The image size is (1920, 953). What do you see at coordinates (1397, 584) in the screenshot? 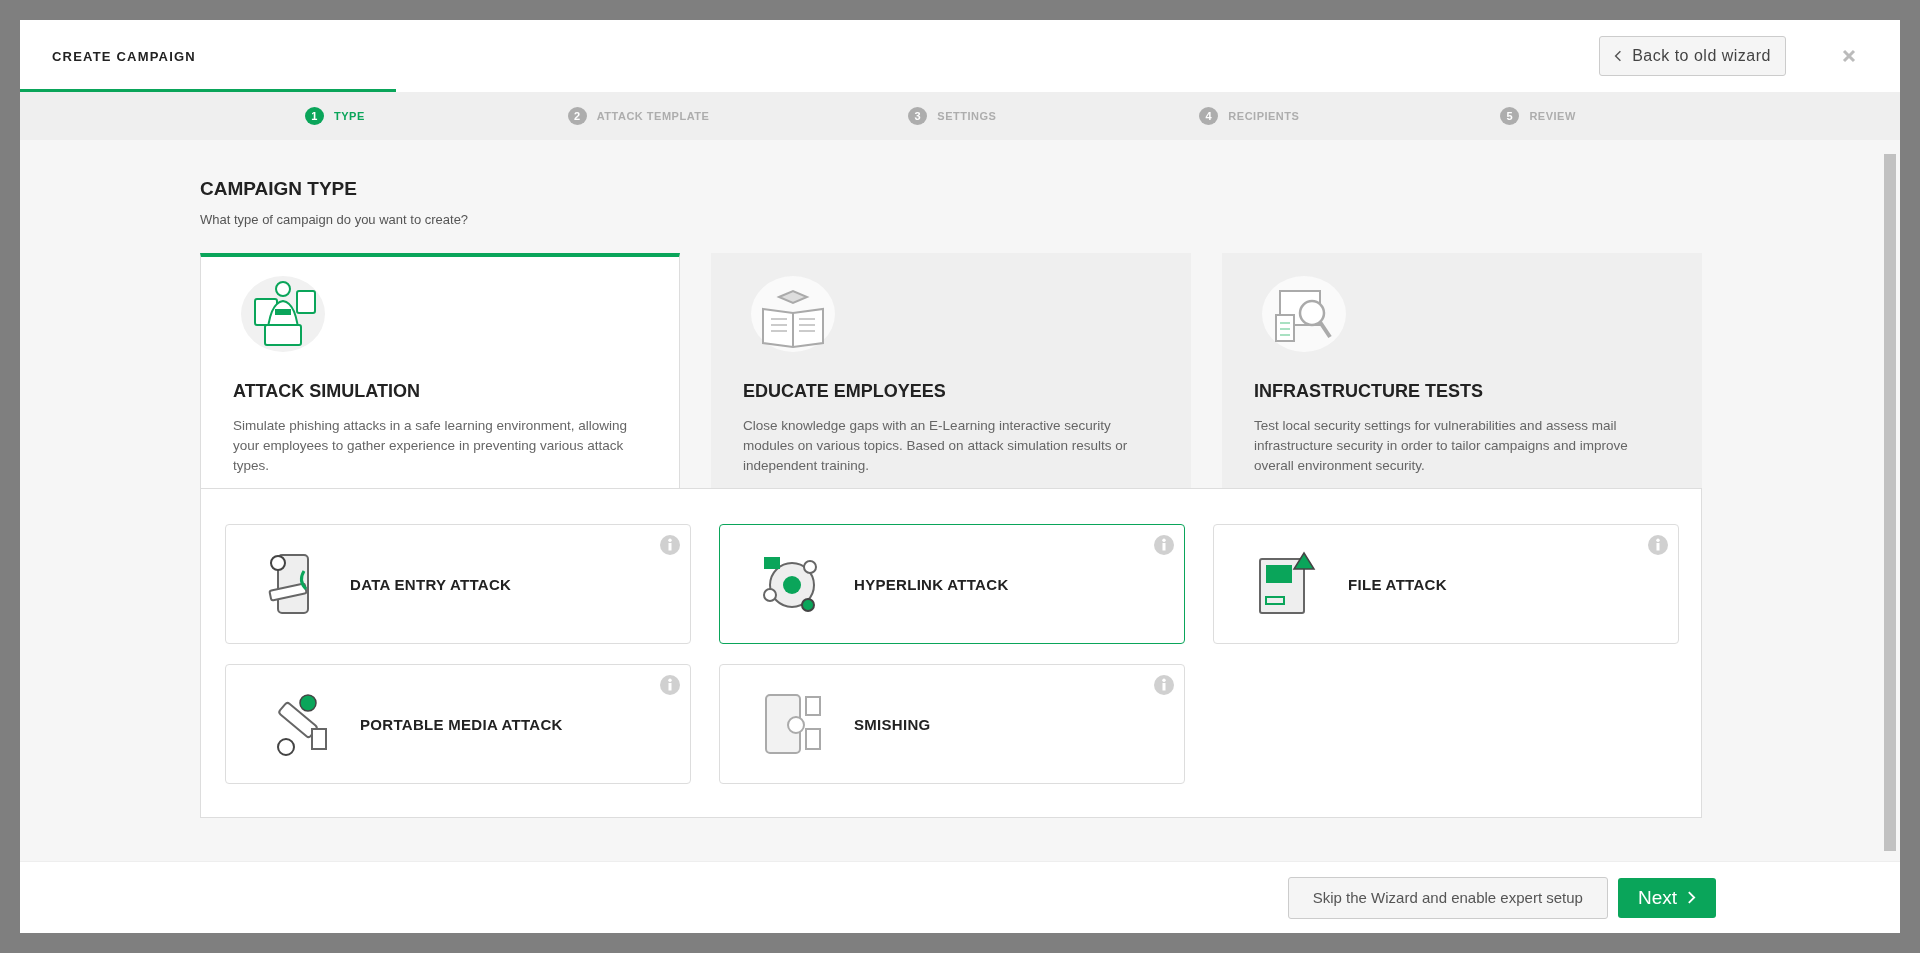
I see `attack-type-label: FILE ATTACK` at bounding box center [1397, 584].